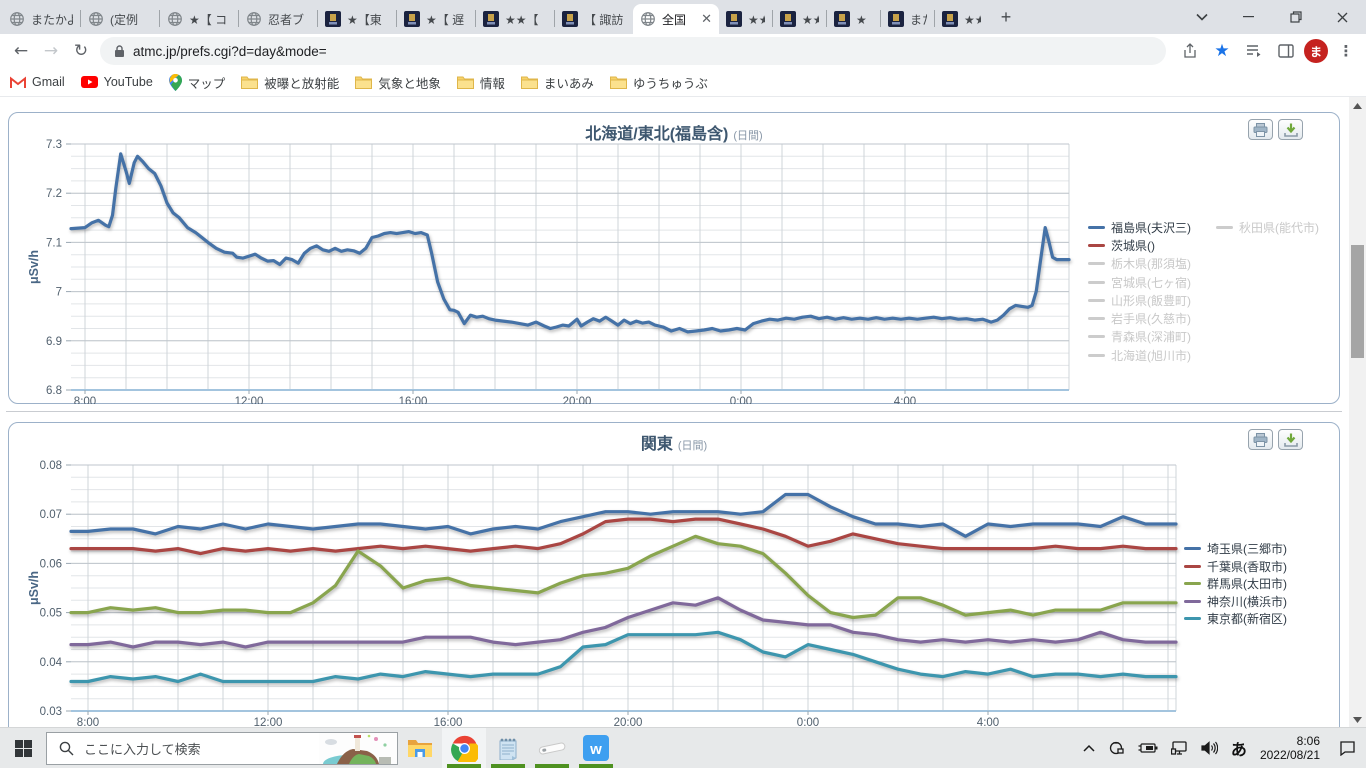  What do you see at coordinates (950, 19) in the screenshot?
I see `board-favicon-icon` at bounding box center [950, 19].